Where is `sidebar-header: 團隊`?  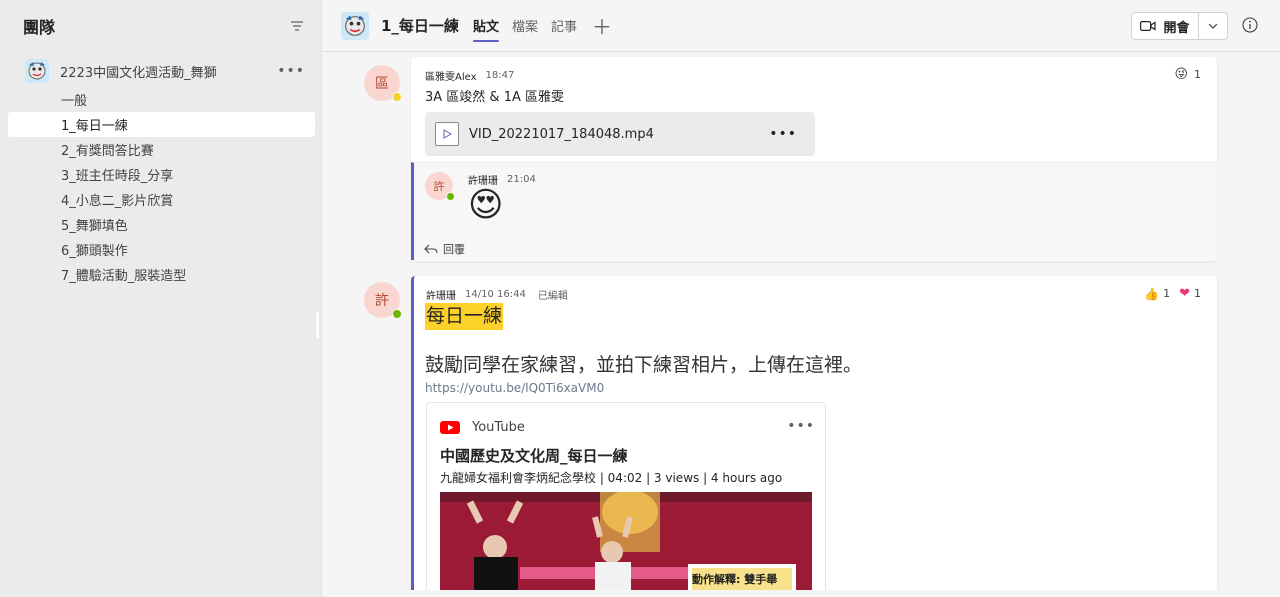
sidebar-header: 團隊 is located at coordinates (160, 26).